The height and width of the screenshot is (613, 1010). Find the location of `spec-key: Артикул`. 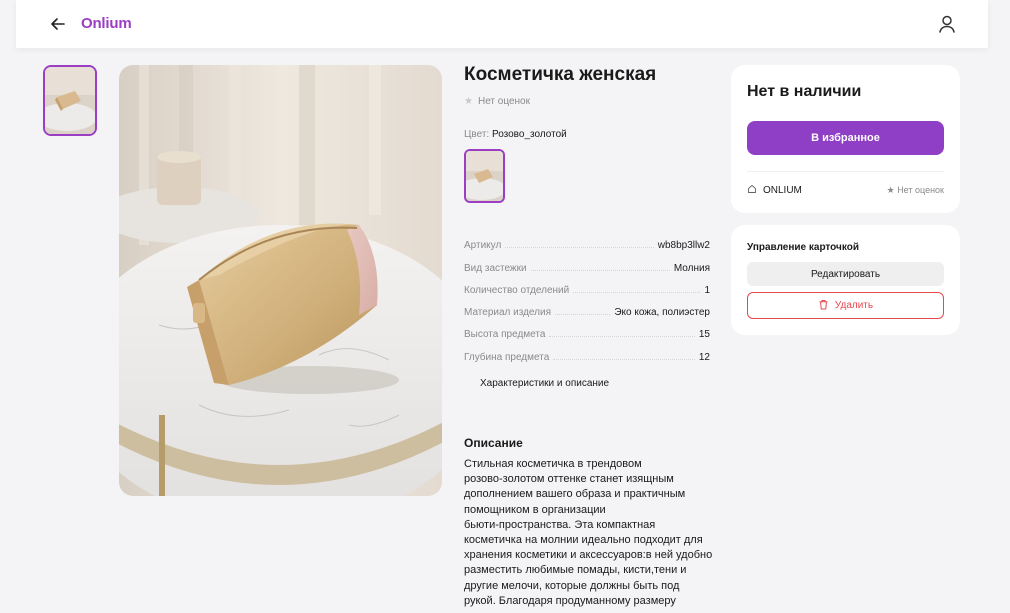

spec-key: Артикул is located at coordinates (483, 246).